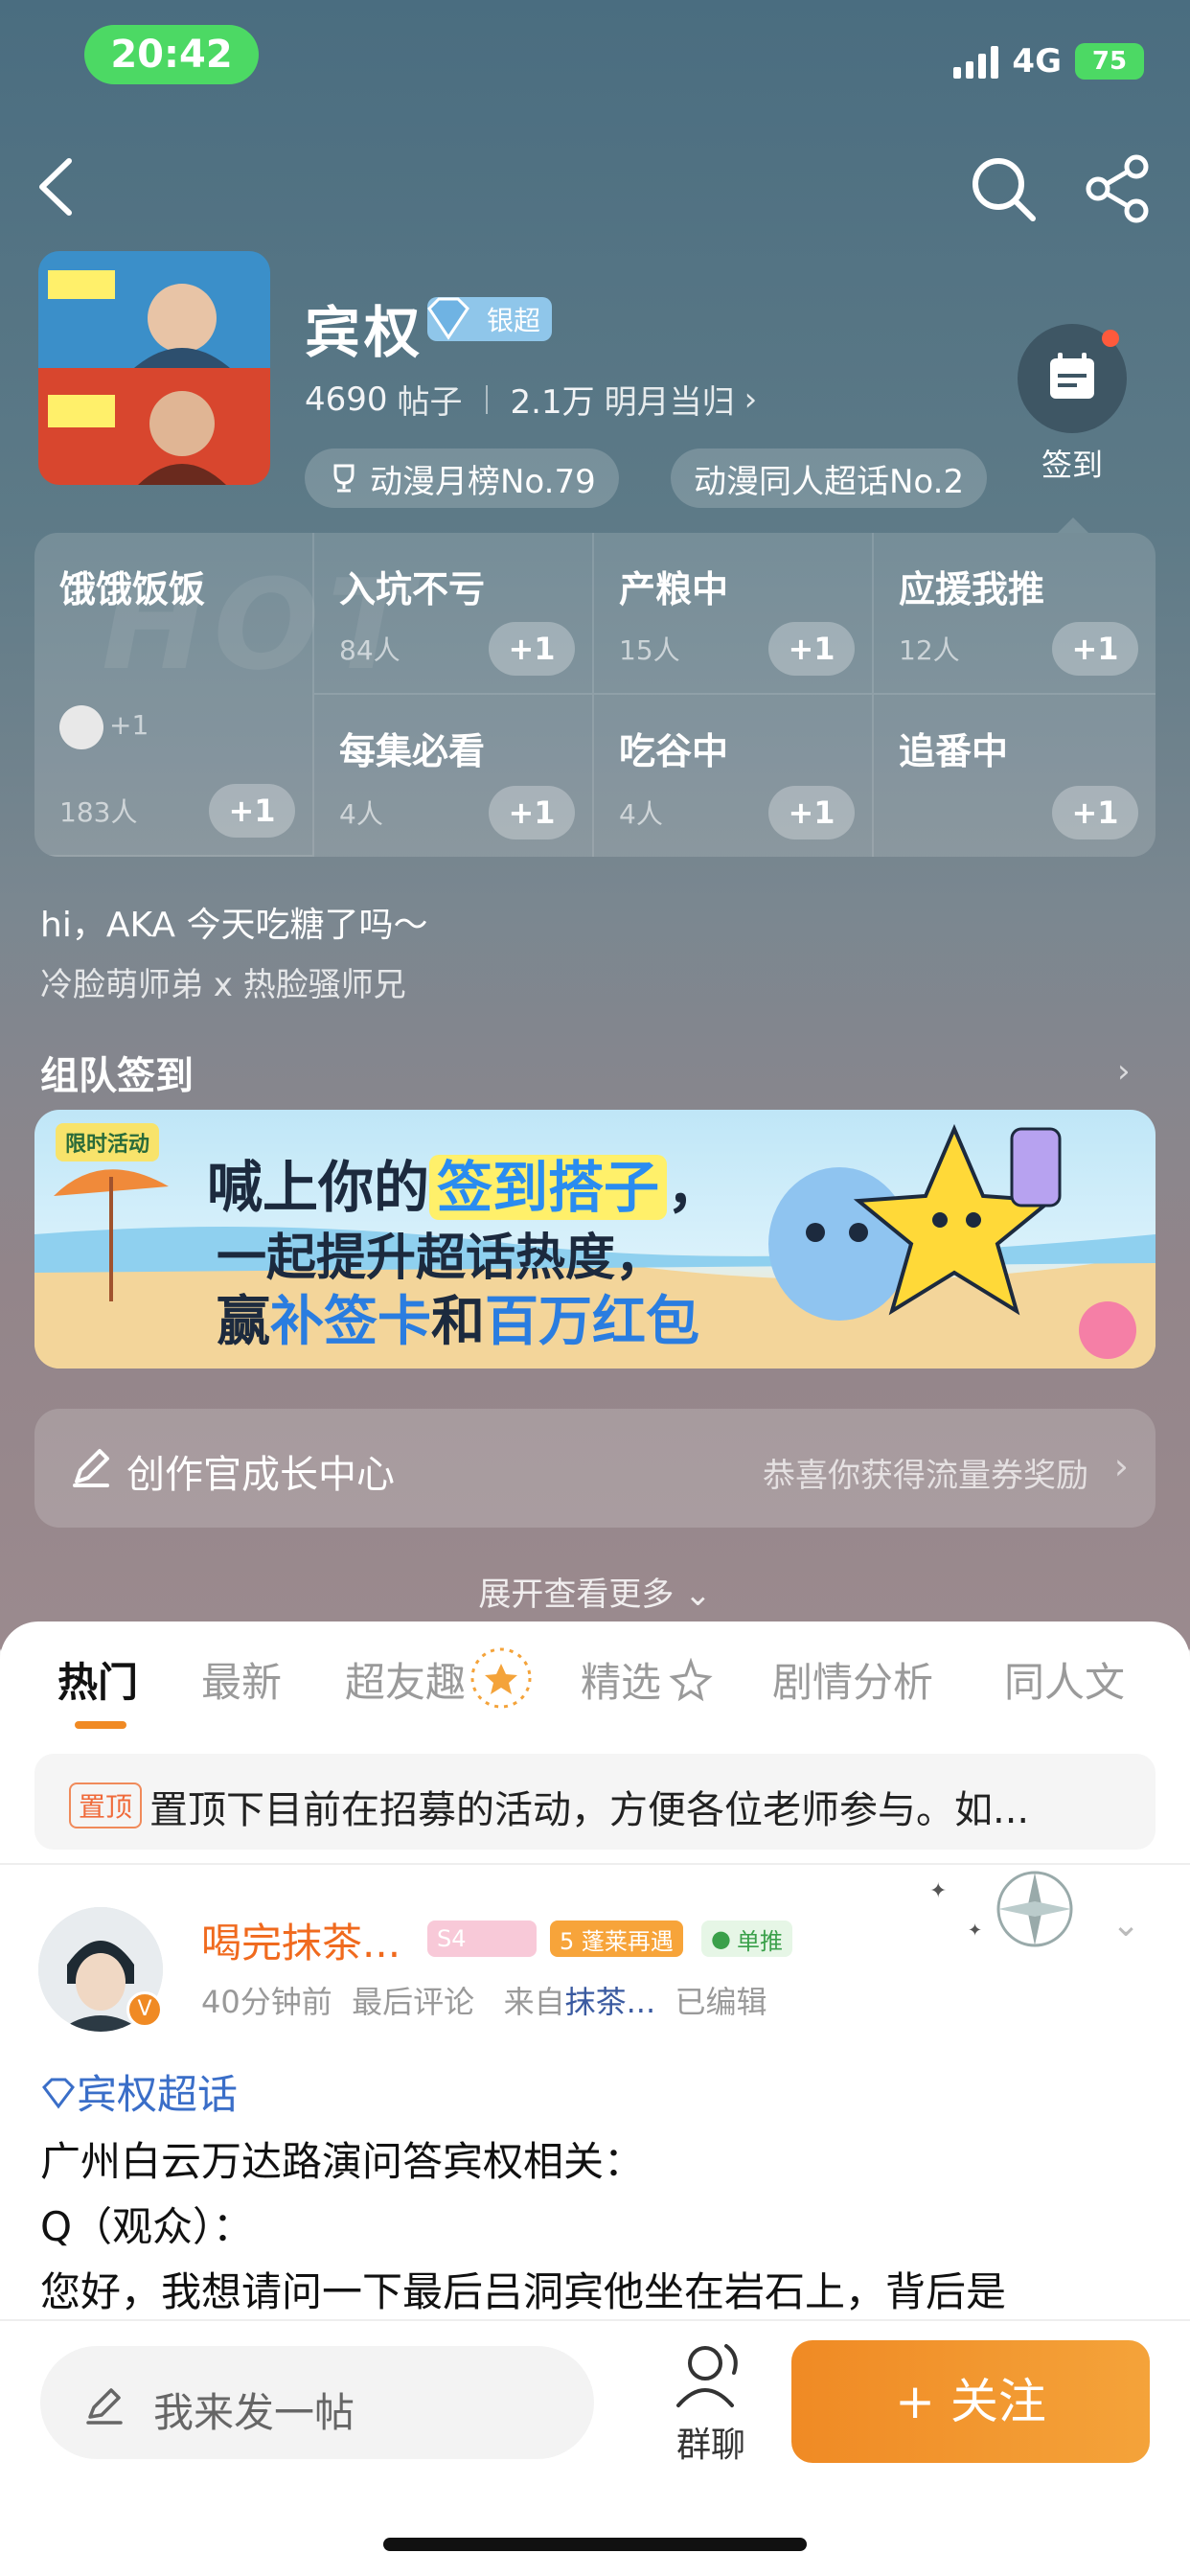 The width and height of the screenshot is (1190, 2576). What do you see at coordinates (595, 2544) in the screenshot?
I see `home-indicator` at bounding box center [595, 2544].